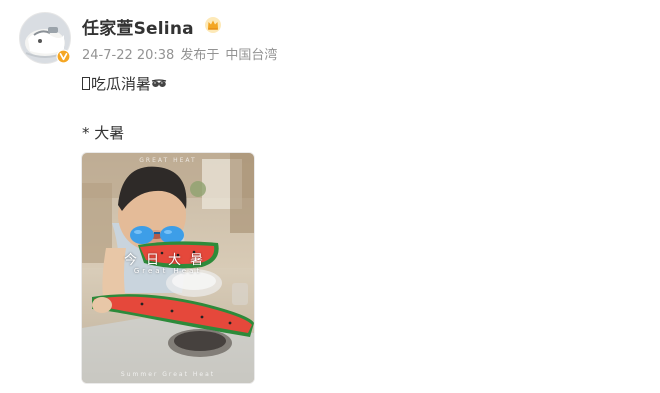 This screenshot has width=660, height=393. I want to click on photo-overlay-bottom: Summer Great Heat, so click(168, 374).